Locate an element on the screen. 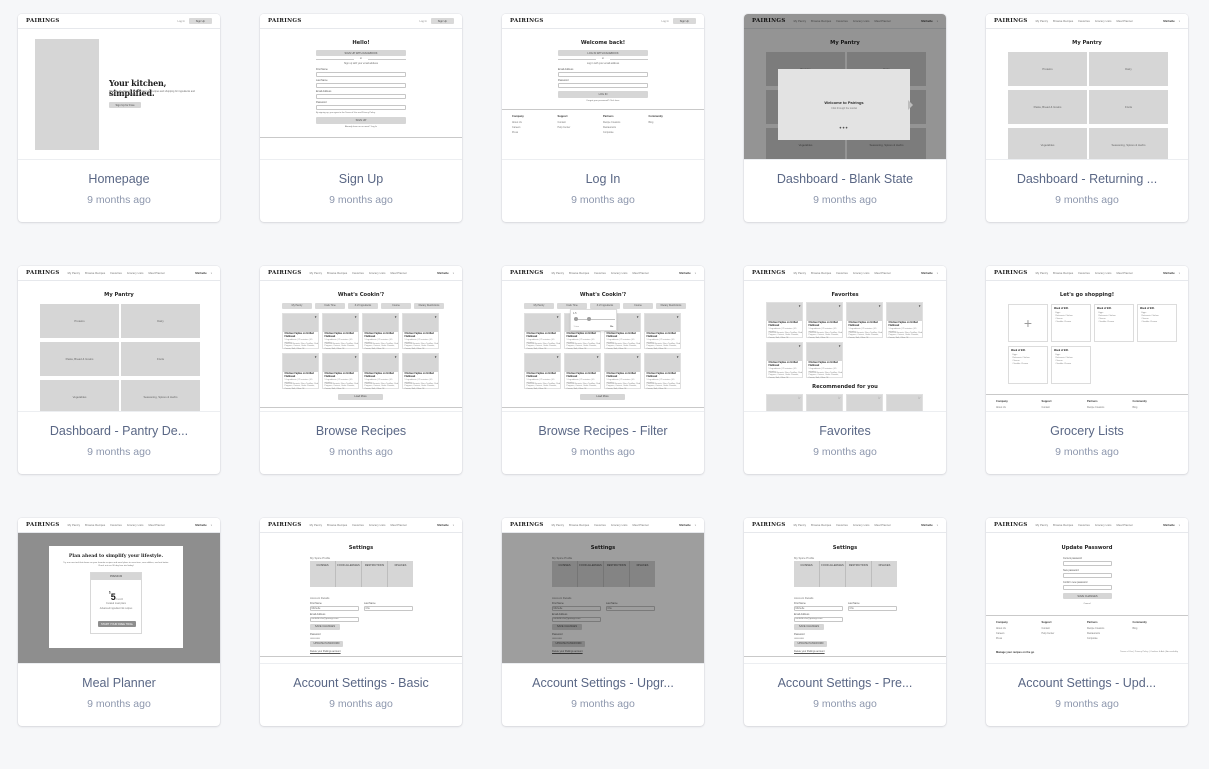 This screenshot has width=1209, height=769. filter-popover: 1-5 1 item 10+ is located at coordinates (593, 320).